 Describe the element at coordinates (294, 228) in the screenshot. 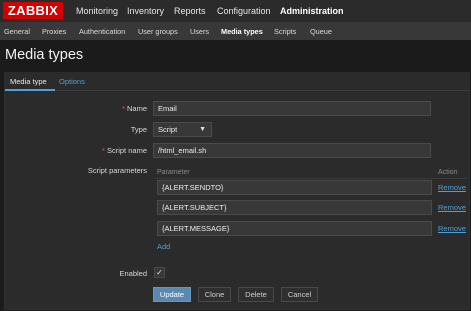

I see `parameter-input: {ALERT.MESSAGE}` at that location.